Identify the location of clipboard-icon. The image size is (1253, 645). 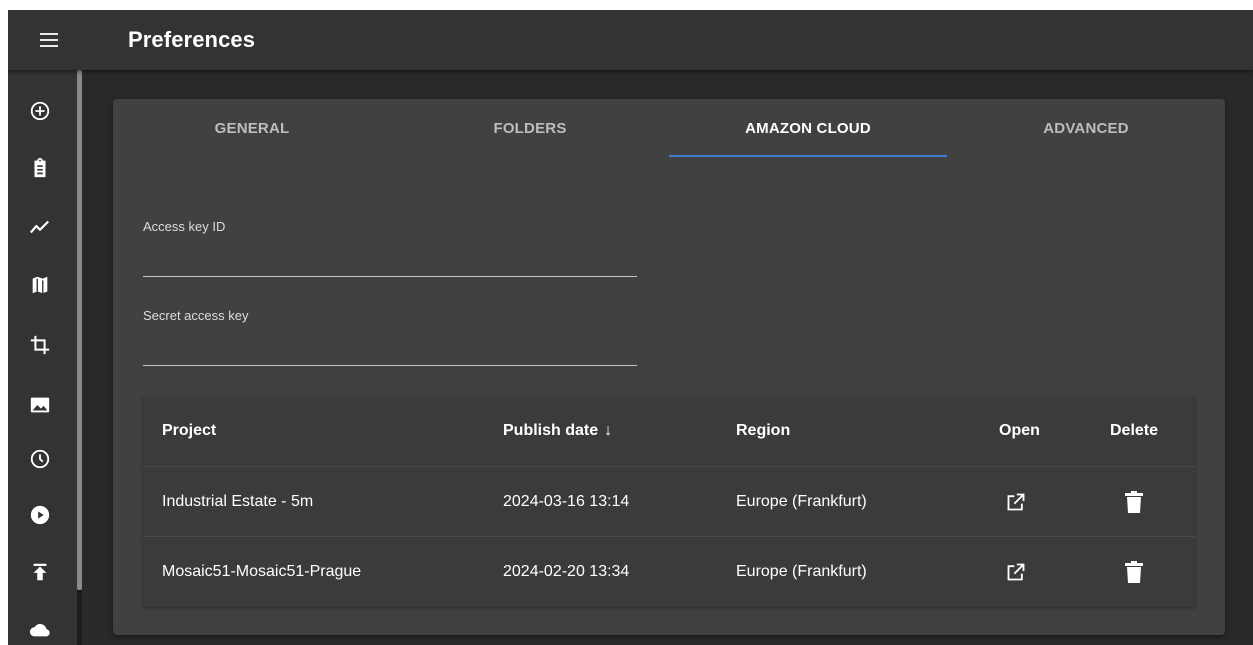
(40, 168).